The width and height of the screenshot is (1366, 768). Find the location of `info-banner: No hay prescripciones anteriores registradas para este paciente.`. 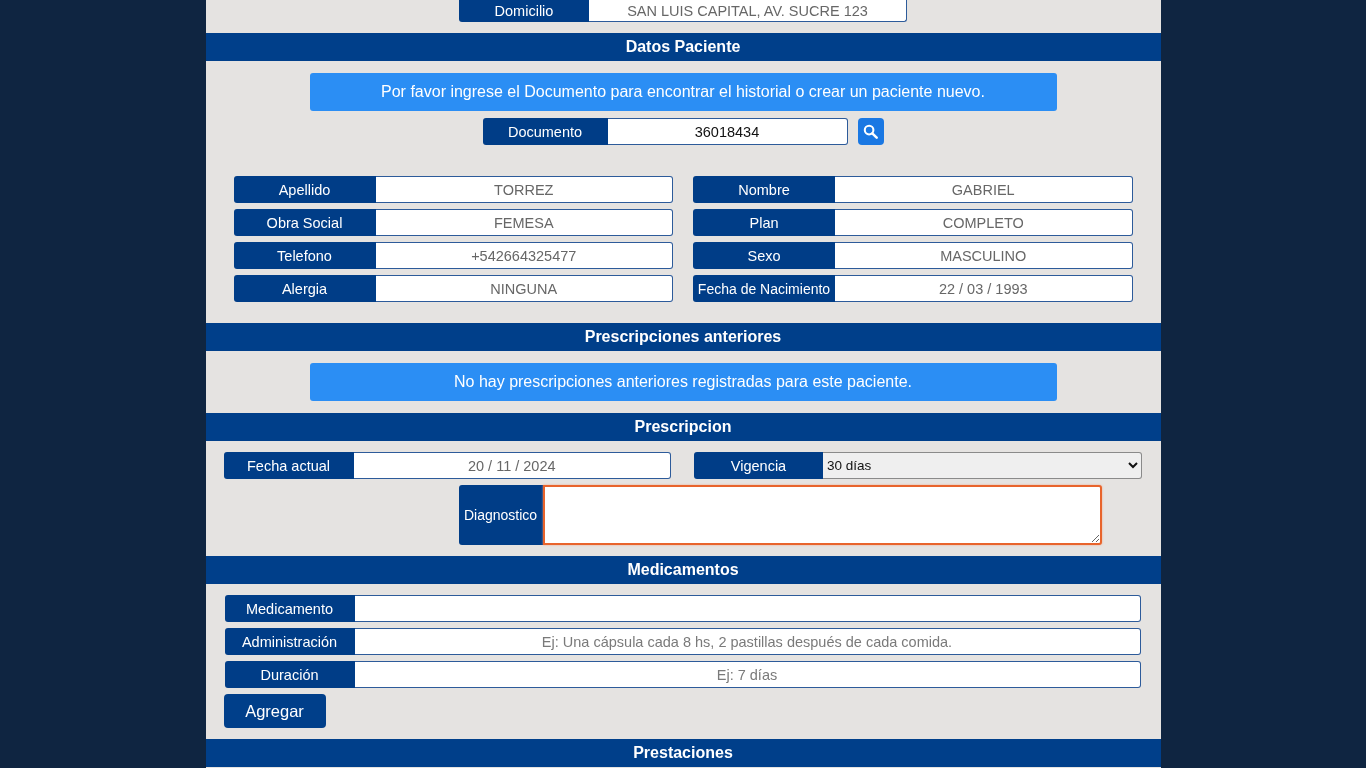

info-banner: No hay prescripciones anteriores registradas para este paciente. is located at coordinates (683, 382).